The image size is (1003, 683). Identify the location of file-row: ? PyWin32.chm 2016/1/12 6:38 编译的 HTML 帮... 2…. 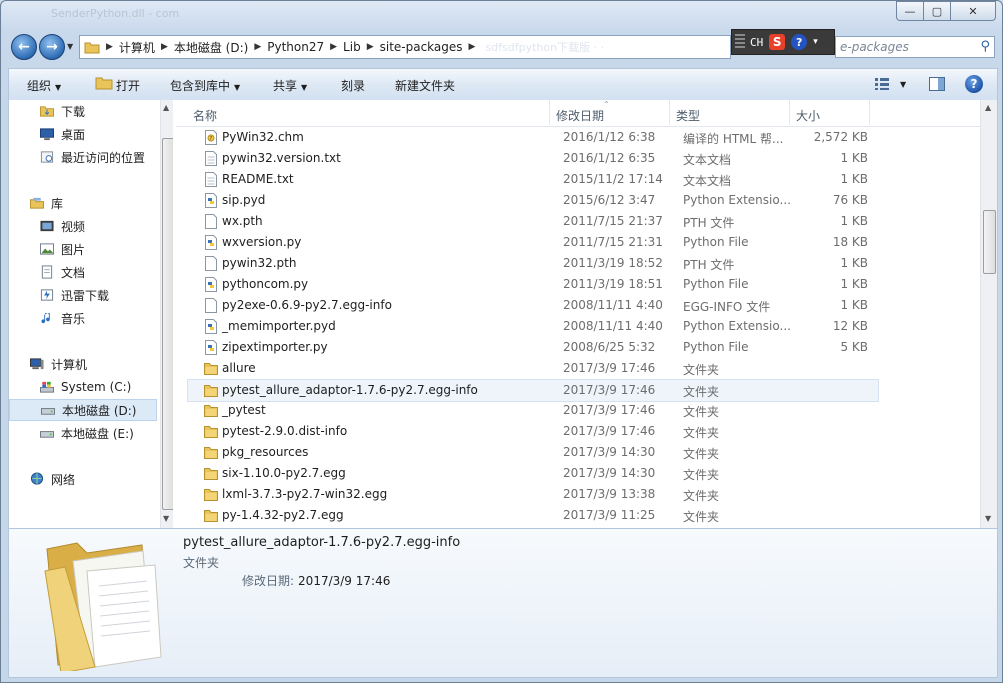
(533, 137).